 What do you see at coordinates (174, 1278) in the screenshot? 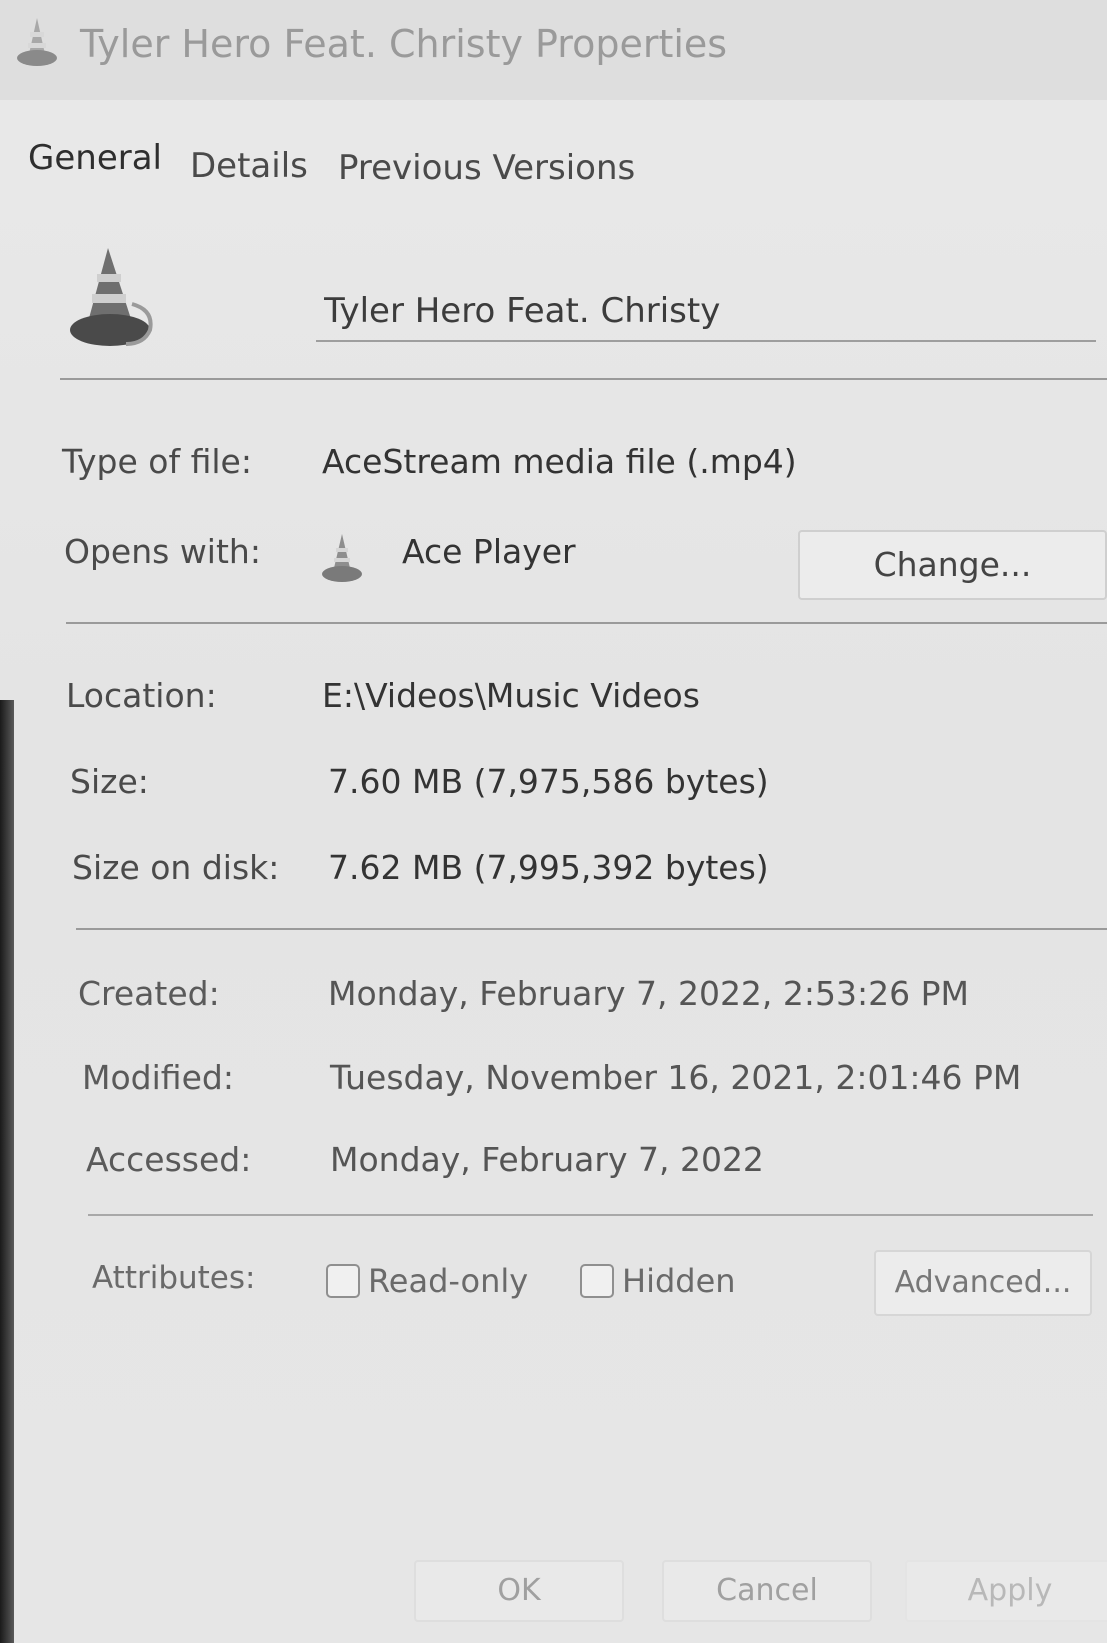
I see `attributes-label: Attributes:` at bounding box center [174, 1278].